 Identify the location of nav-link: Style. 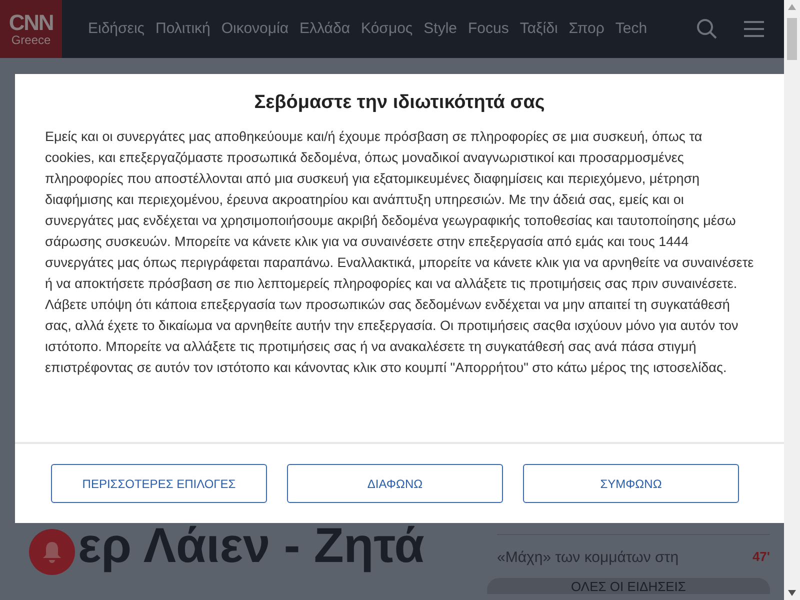
(441, 29).